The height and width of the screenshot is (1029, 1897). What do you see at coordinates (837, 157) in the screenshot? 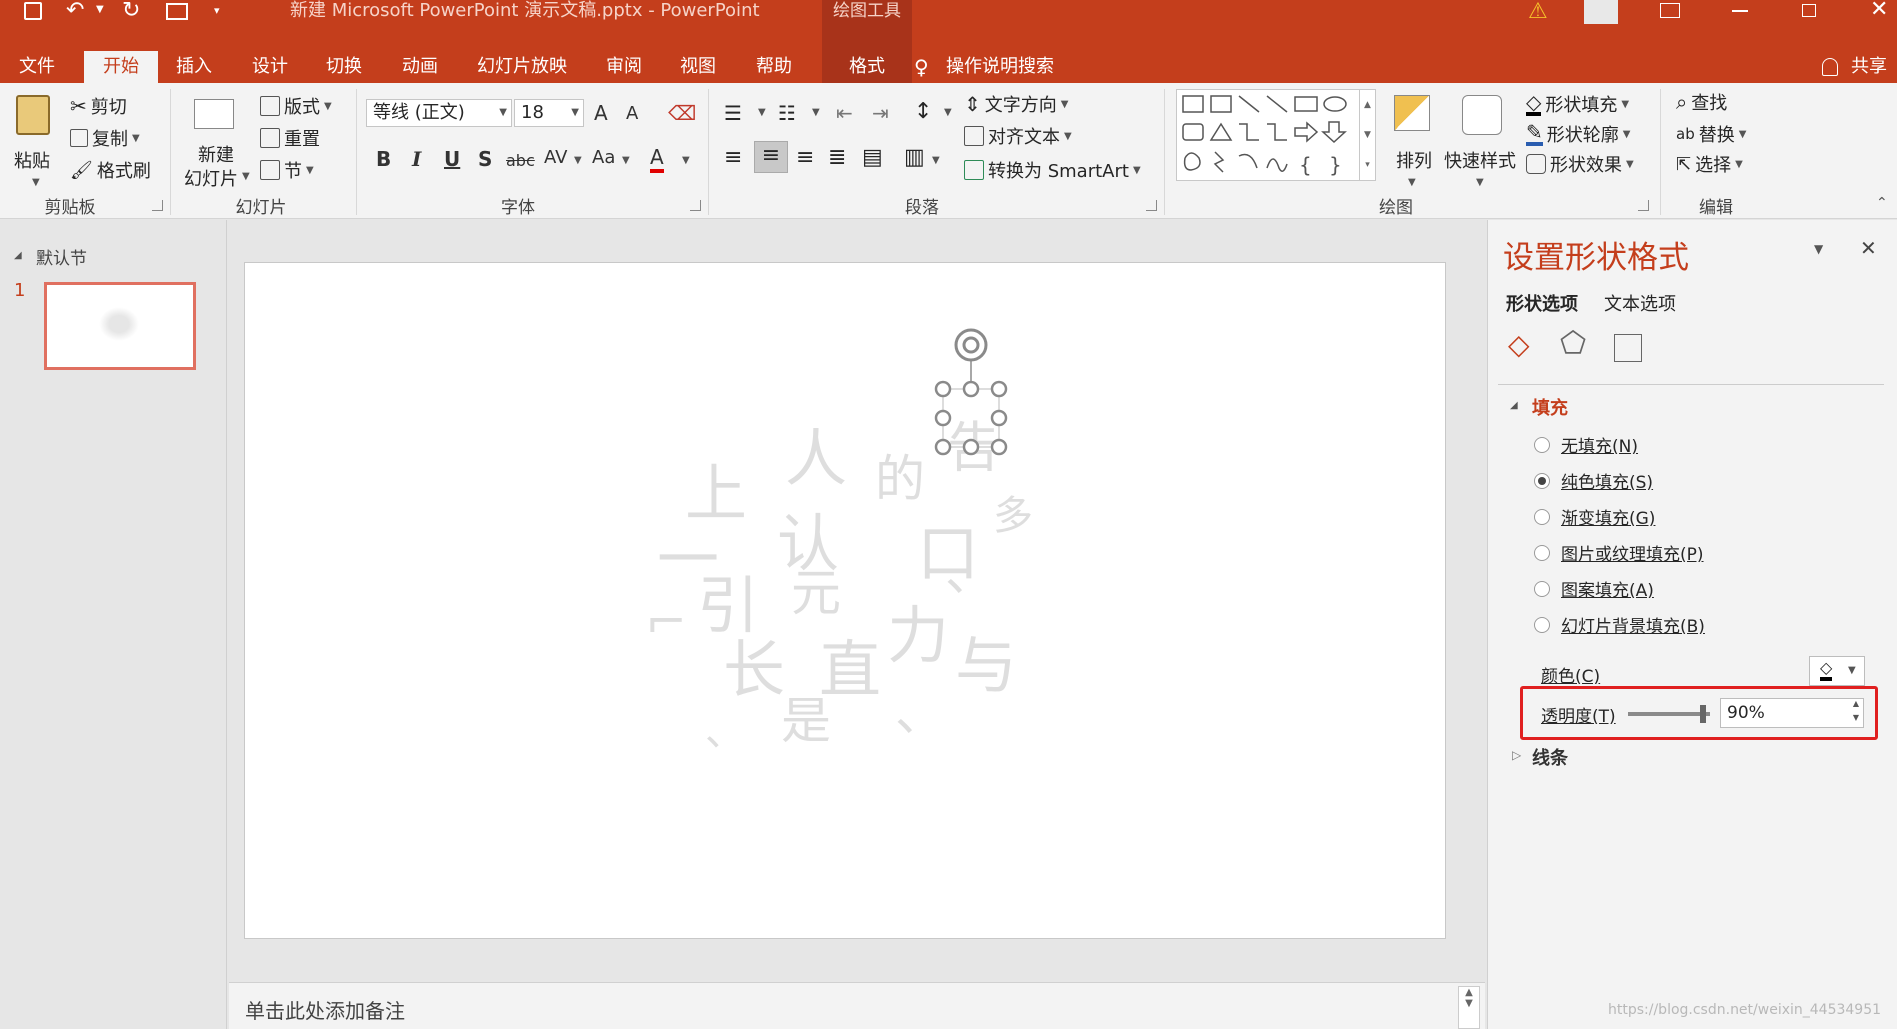
I see `justify-icon: ≣` at bounding box center [837, 157].